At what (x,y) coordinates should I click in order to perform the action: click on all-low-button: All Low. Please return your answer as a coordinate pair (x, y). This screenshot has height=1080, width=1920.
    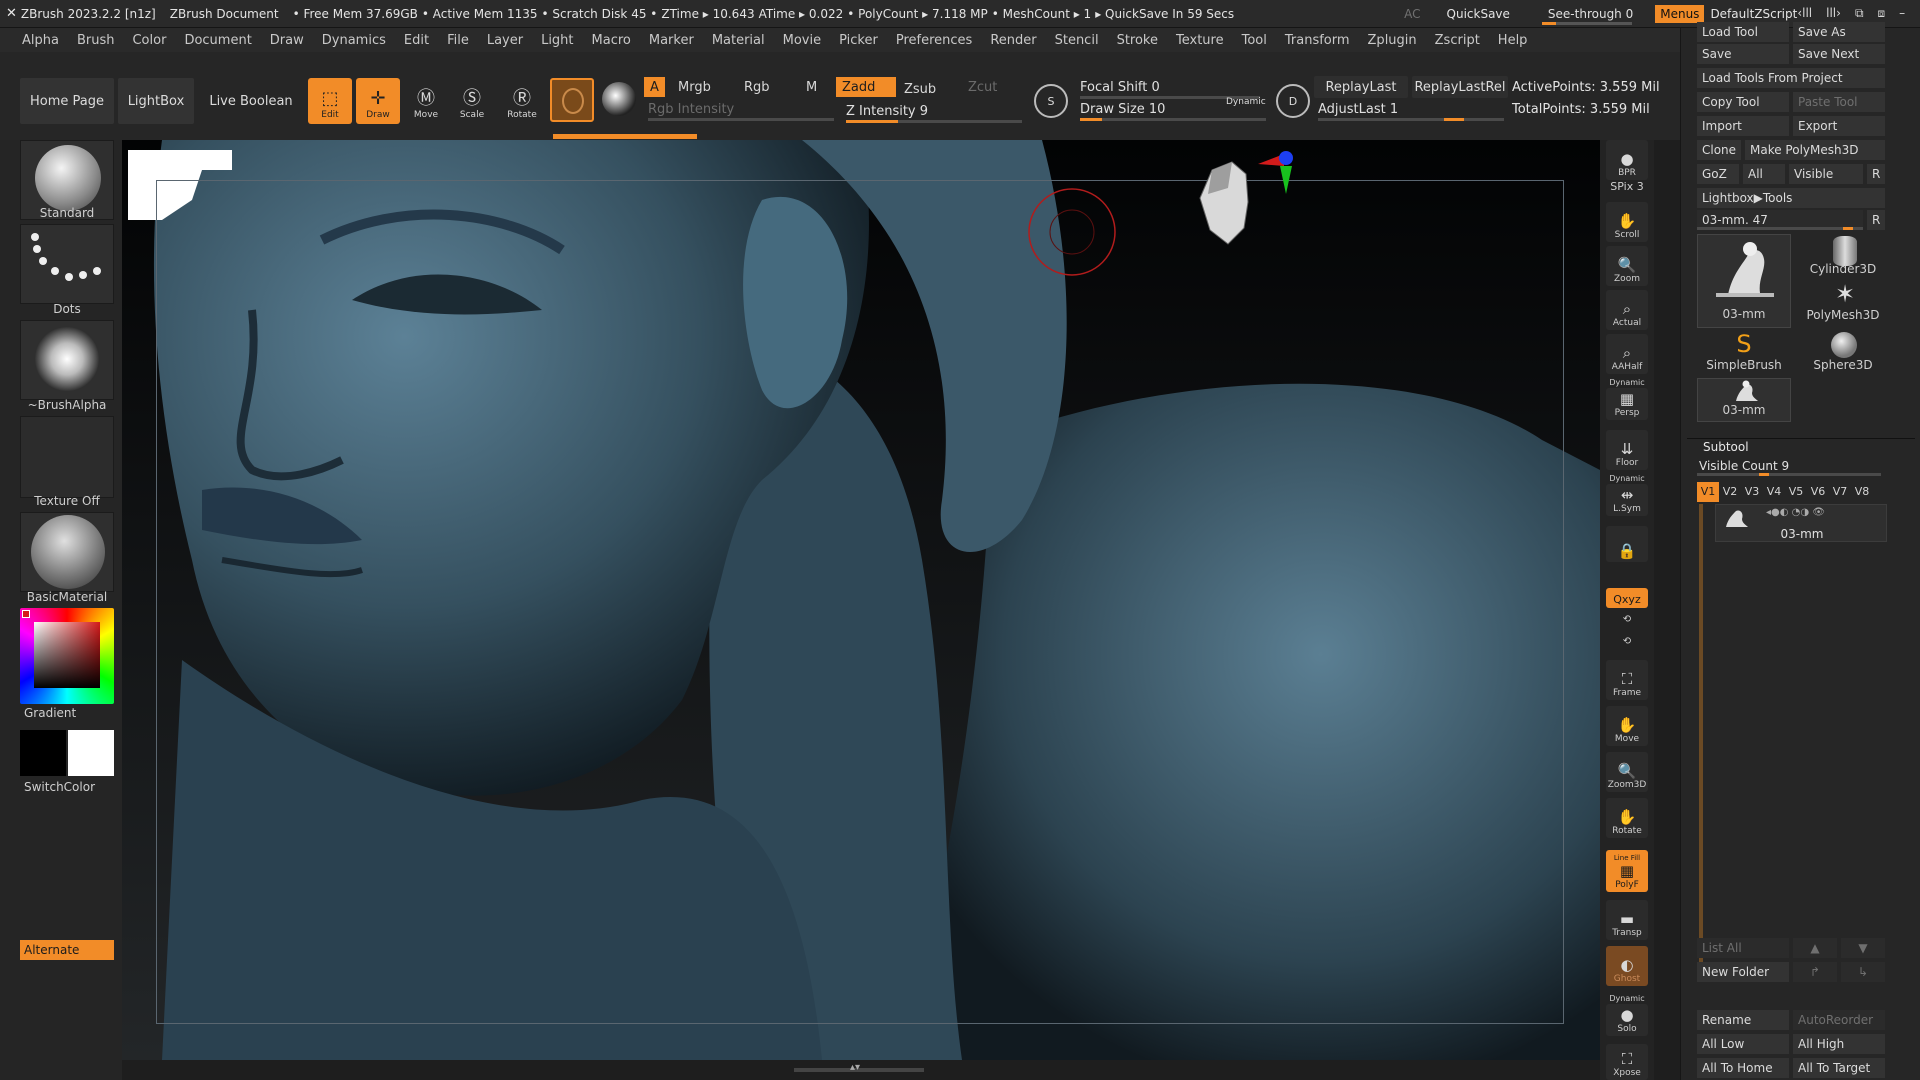
    Looking at the image, I should click on (1743, 1044).